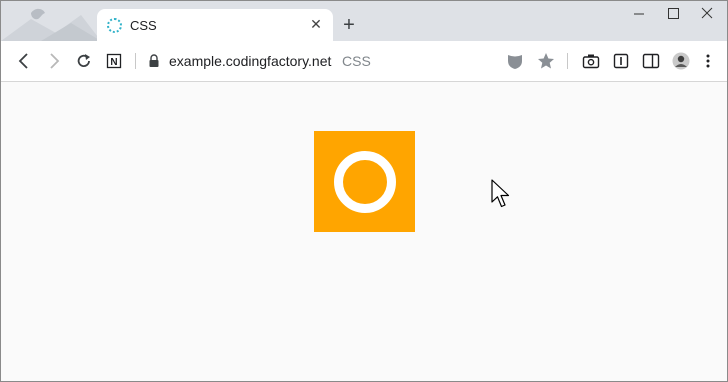 Image resolution: width=728 pixels, height=382 pixels. I want to click on shield-extension-button, so click(515, 61).